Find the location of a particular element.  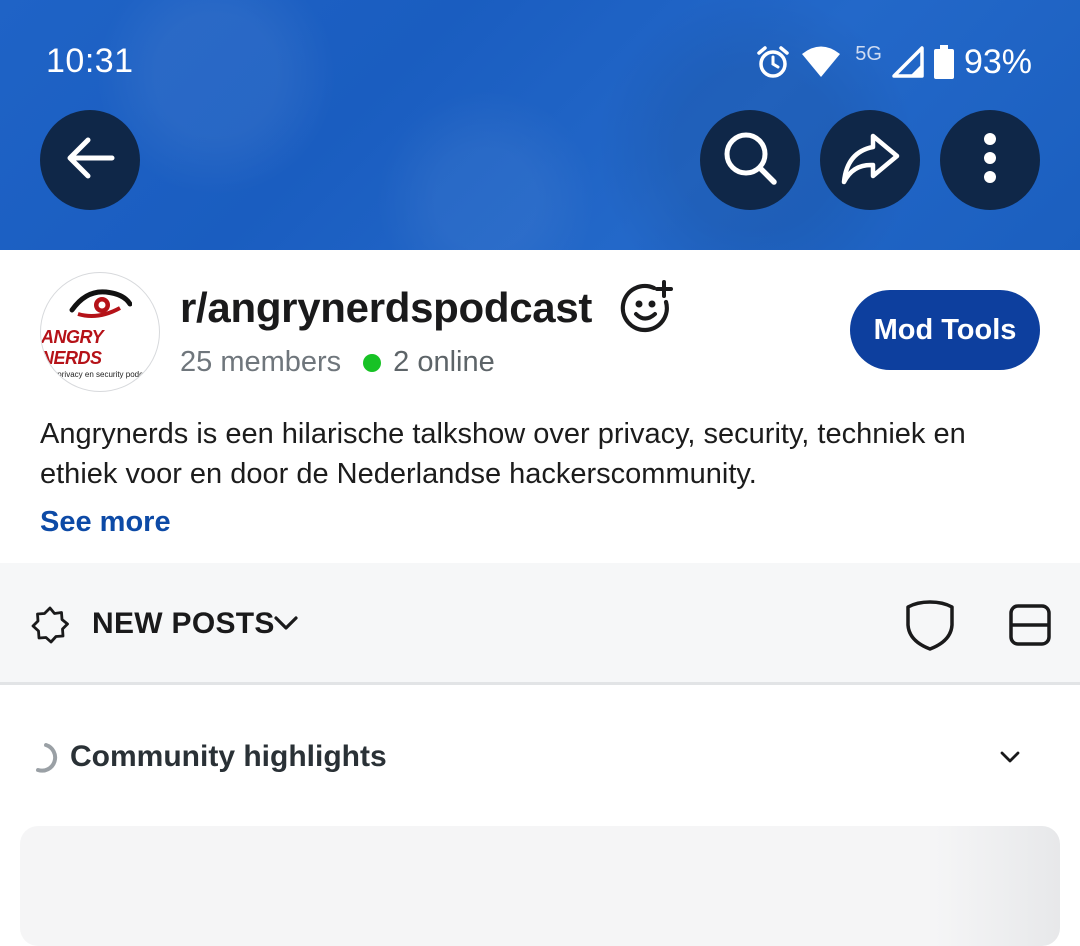

search-button is located at coordinates (750, 160).